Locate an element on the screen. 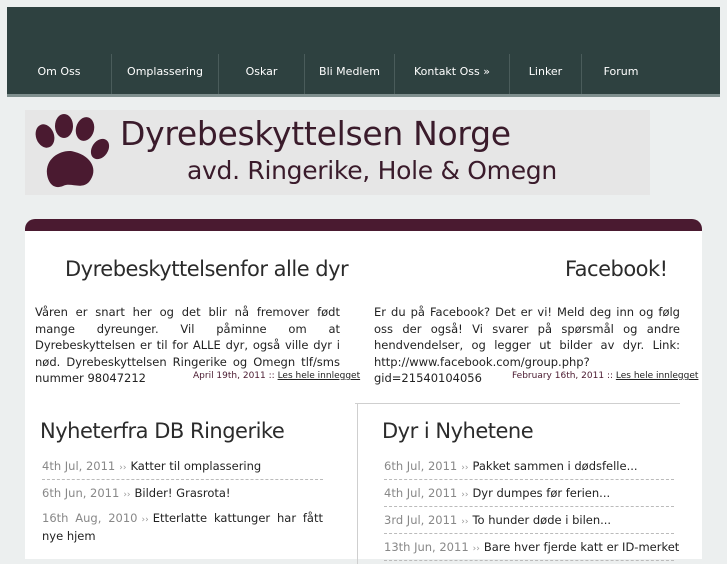  read-more-link-left: Les hele innlegget is located at coordinates (319, 376).